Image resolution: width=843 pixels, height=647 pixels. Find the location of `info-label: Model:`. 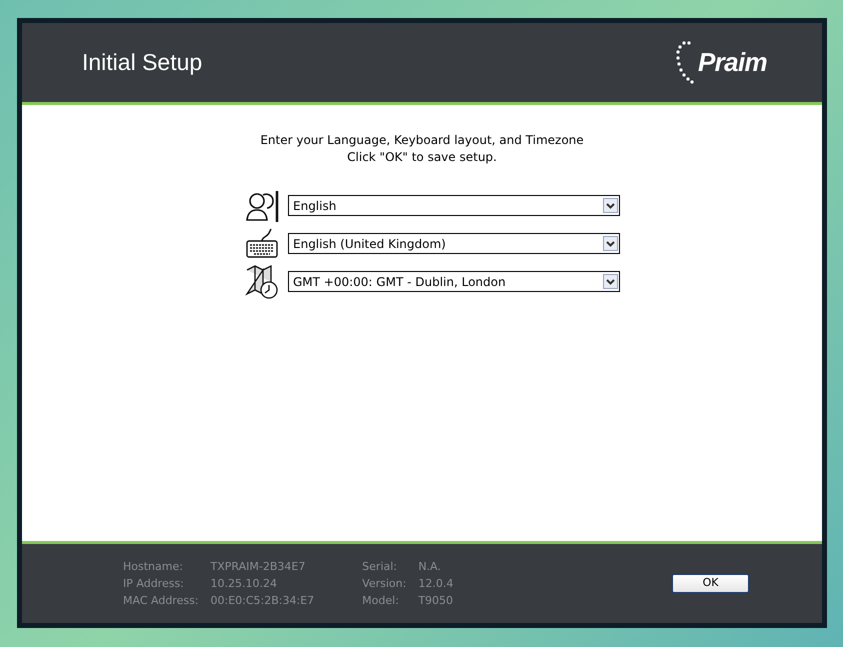

info-label: Model: is located at coordinates (381, 601).